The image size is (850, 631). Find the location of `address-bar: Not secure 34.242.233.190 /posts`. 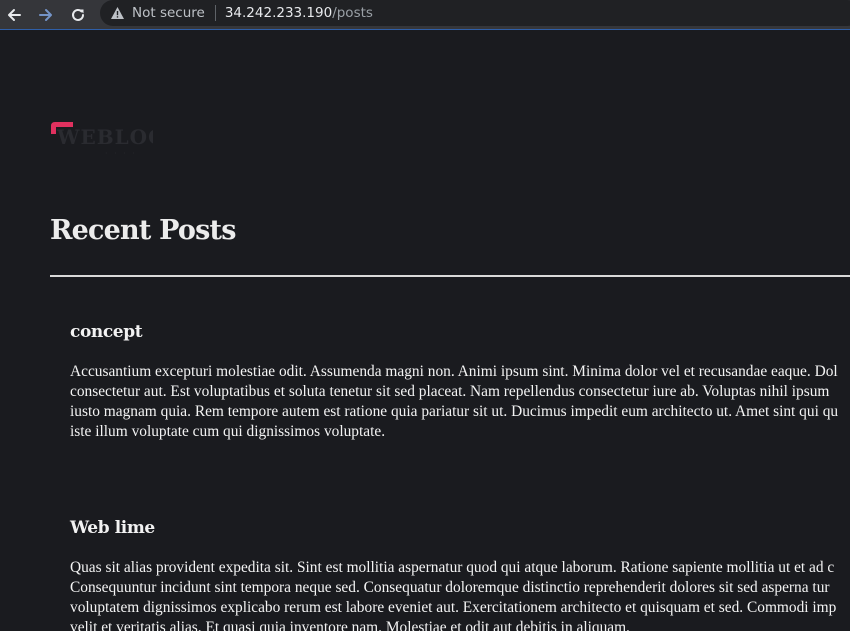

address-bar: Not secure 34.242.233.190 /posts is located at coordinates (475, 13).